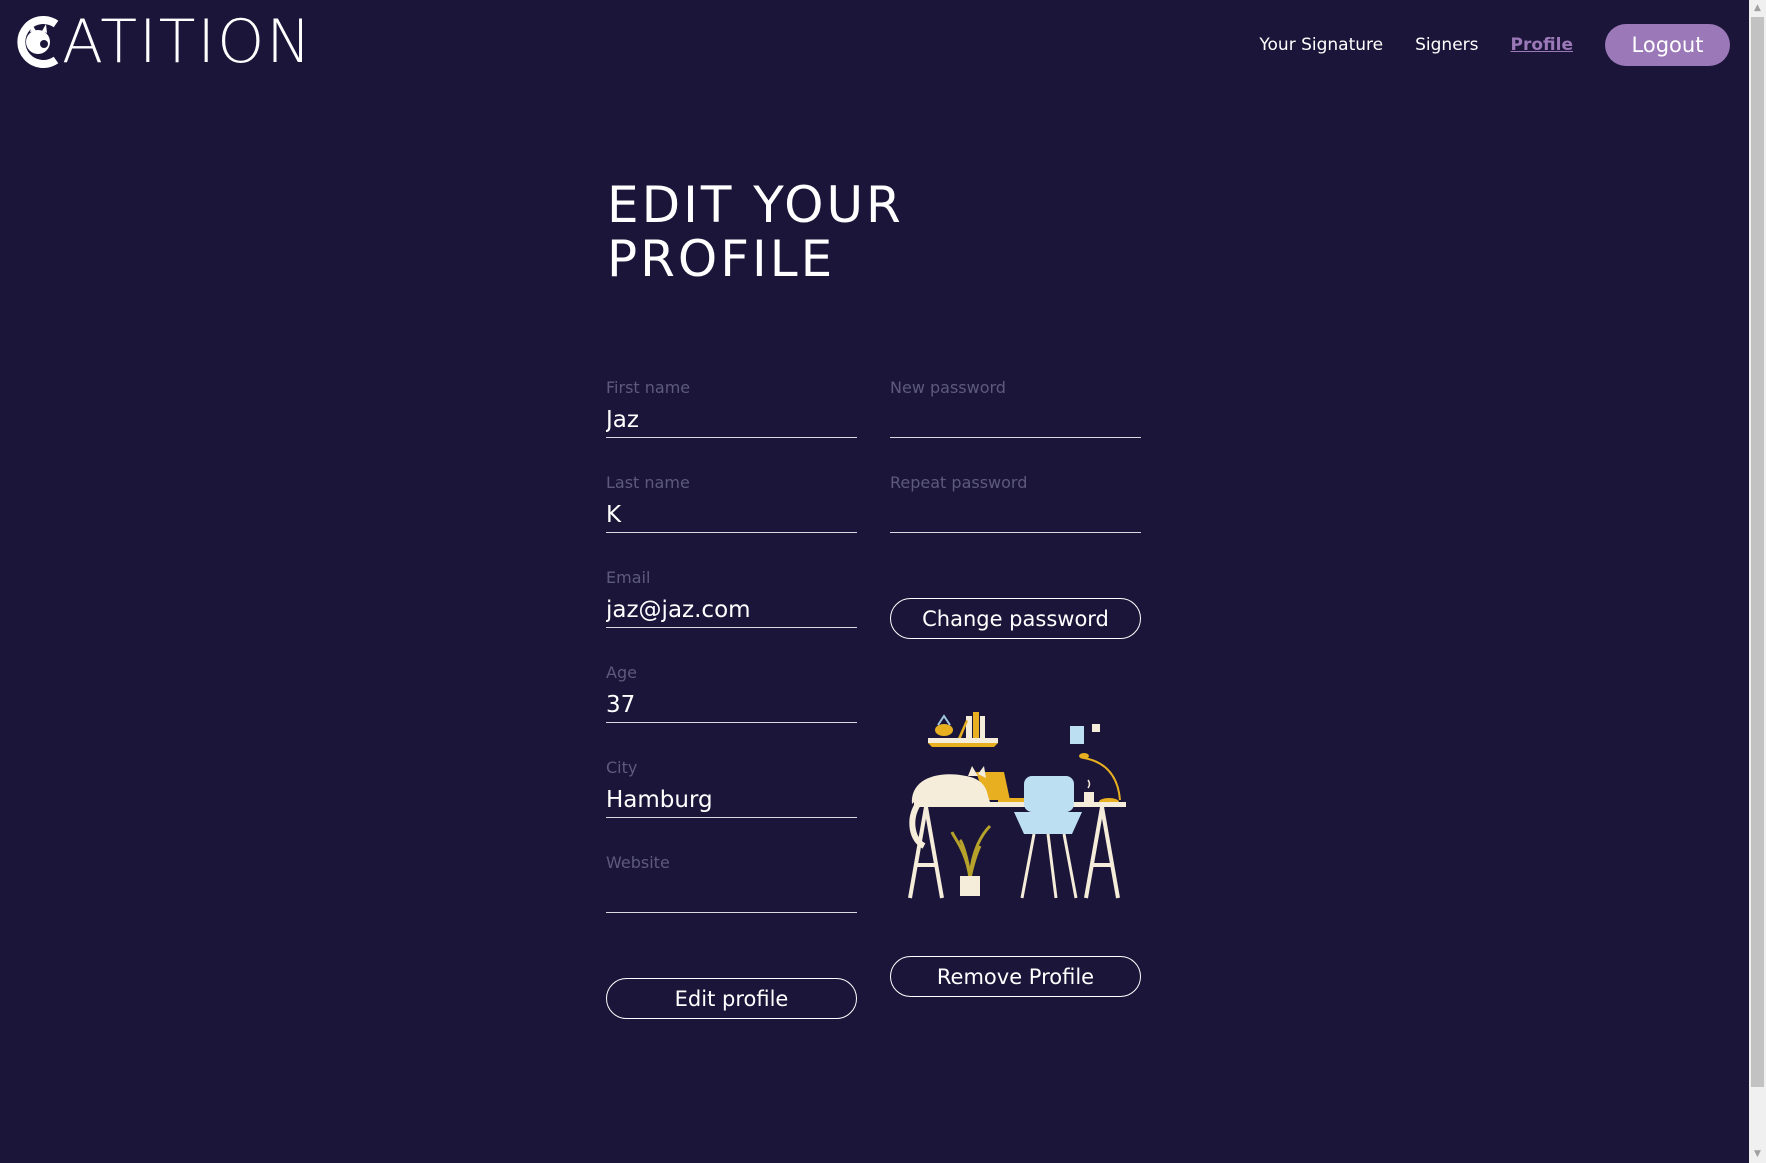 This screenshot has width=1766, height=1163. Describe the element at coordinates (731, 420) in the screenshot. I see `first-name-input` at that location.